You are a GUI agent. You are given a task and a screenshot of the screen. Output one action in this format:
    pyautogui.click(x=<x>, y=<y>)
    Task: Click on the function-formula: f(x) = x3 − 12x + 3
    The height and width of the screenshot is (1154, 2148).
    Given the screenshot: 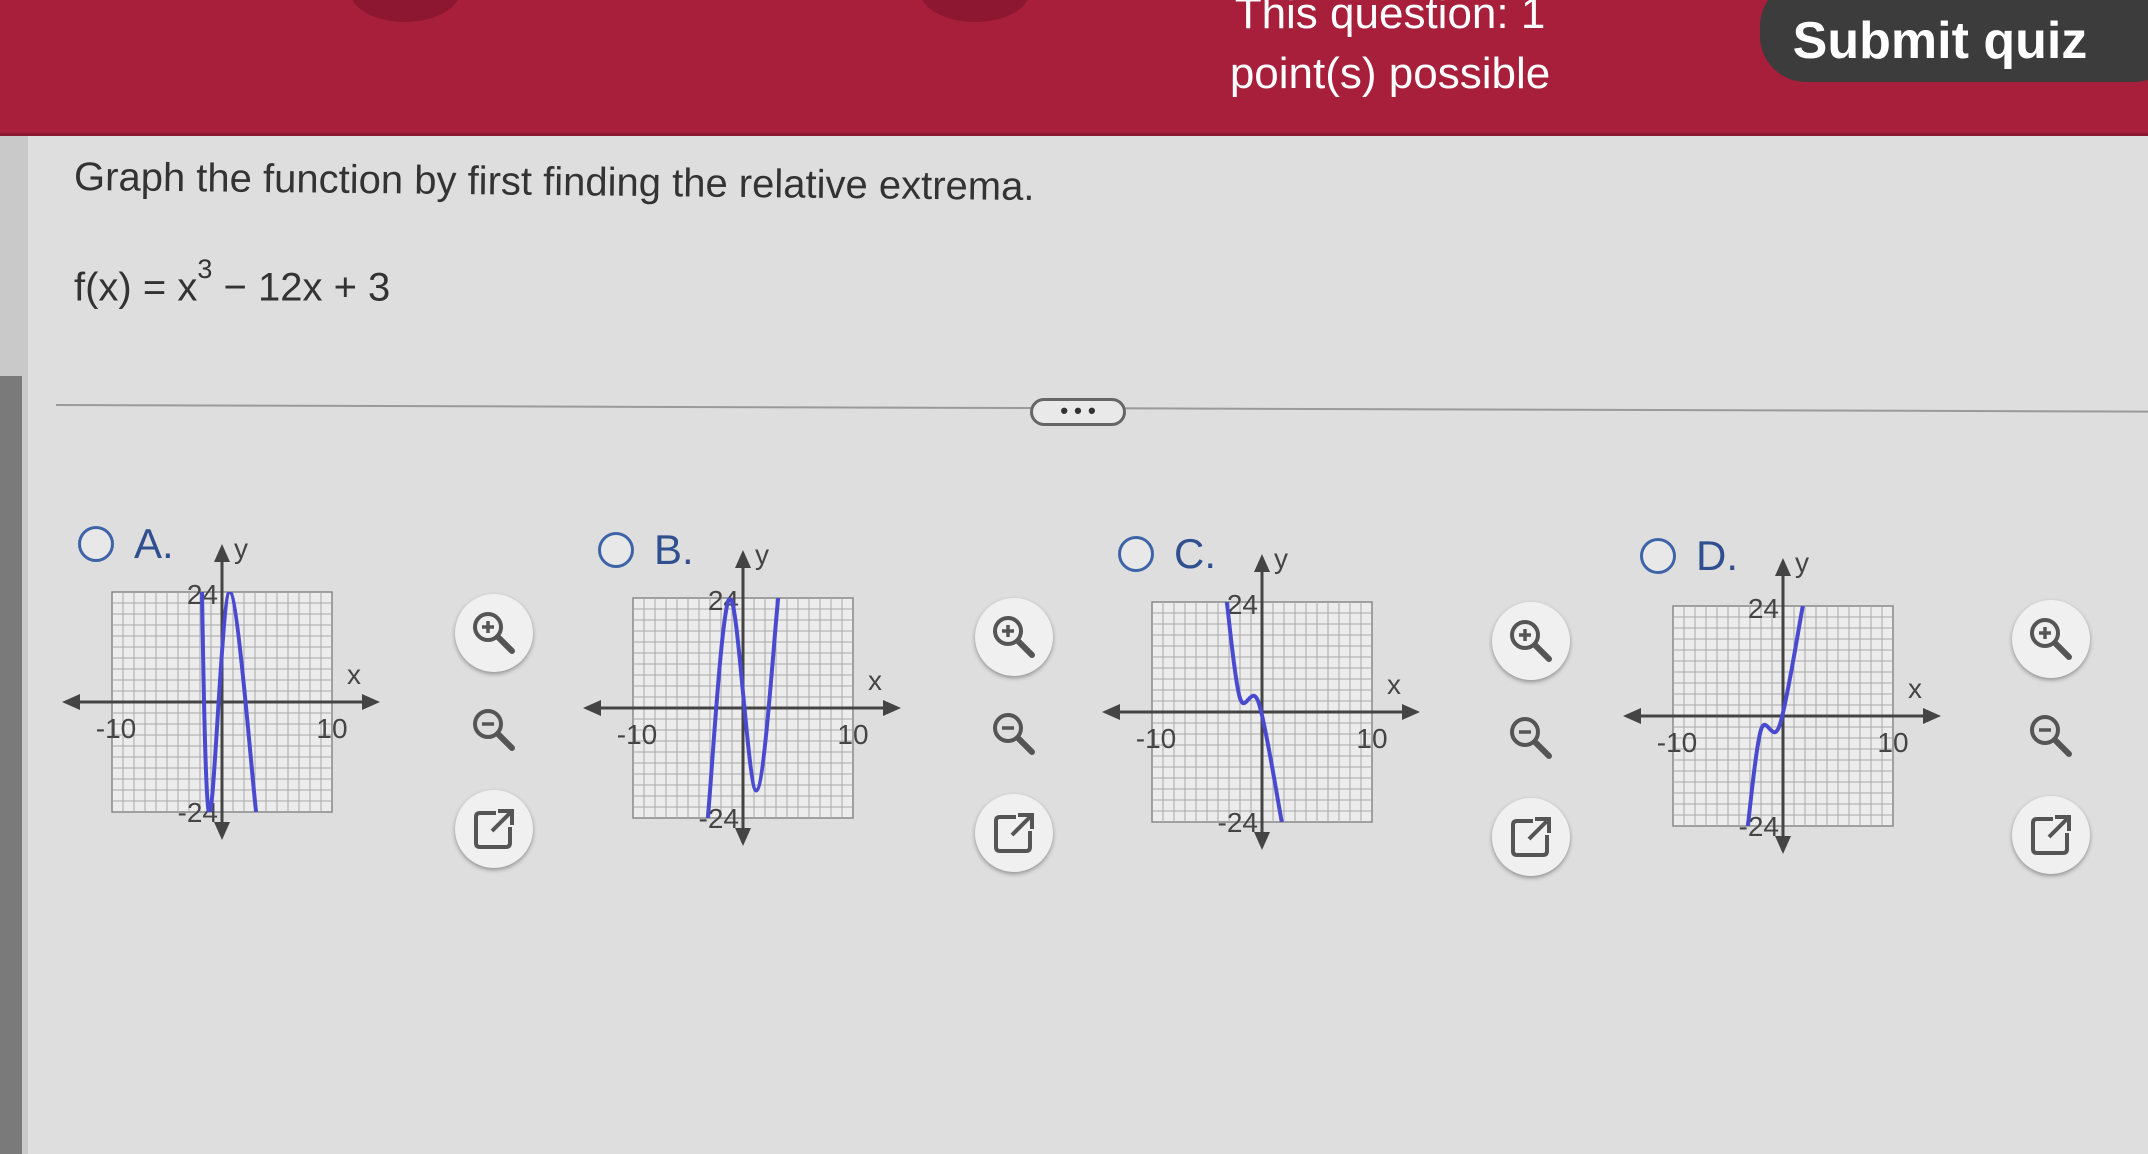 What is the action you would take?
    pyautogui.click(x=232, y=282)
    